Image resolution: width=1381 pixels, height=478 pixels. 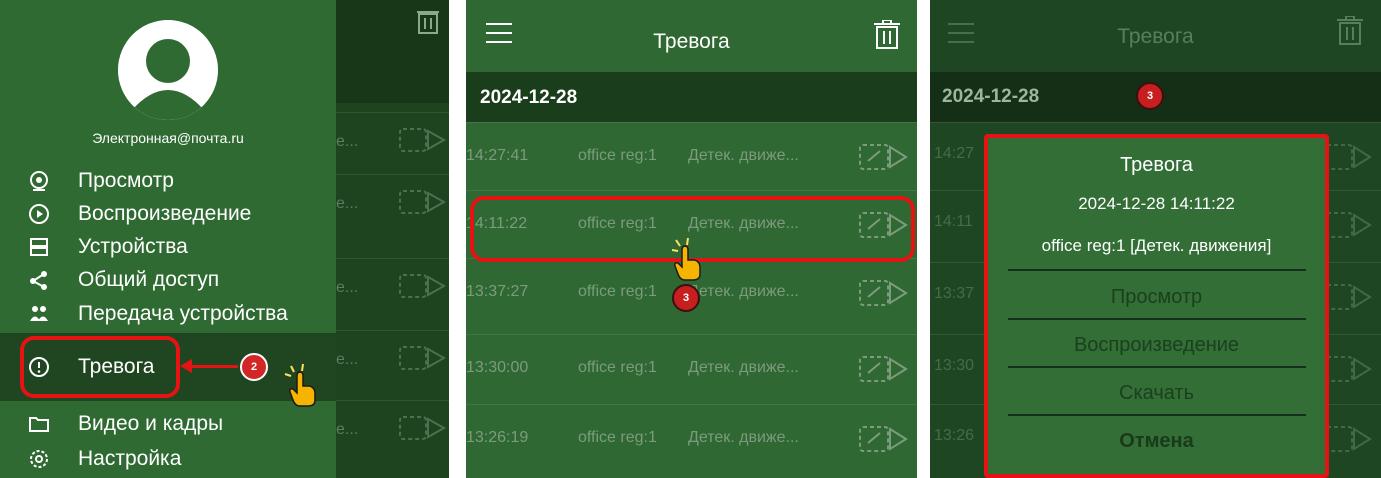 I want to click on pointer-arrow, so click(x=213, y=366).